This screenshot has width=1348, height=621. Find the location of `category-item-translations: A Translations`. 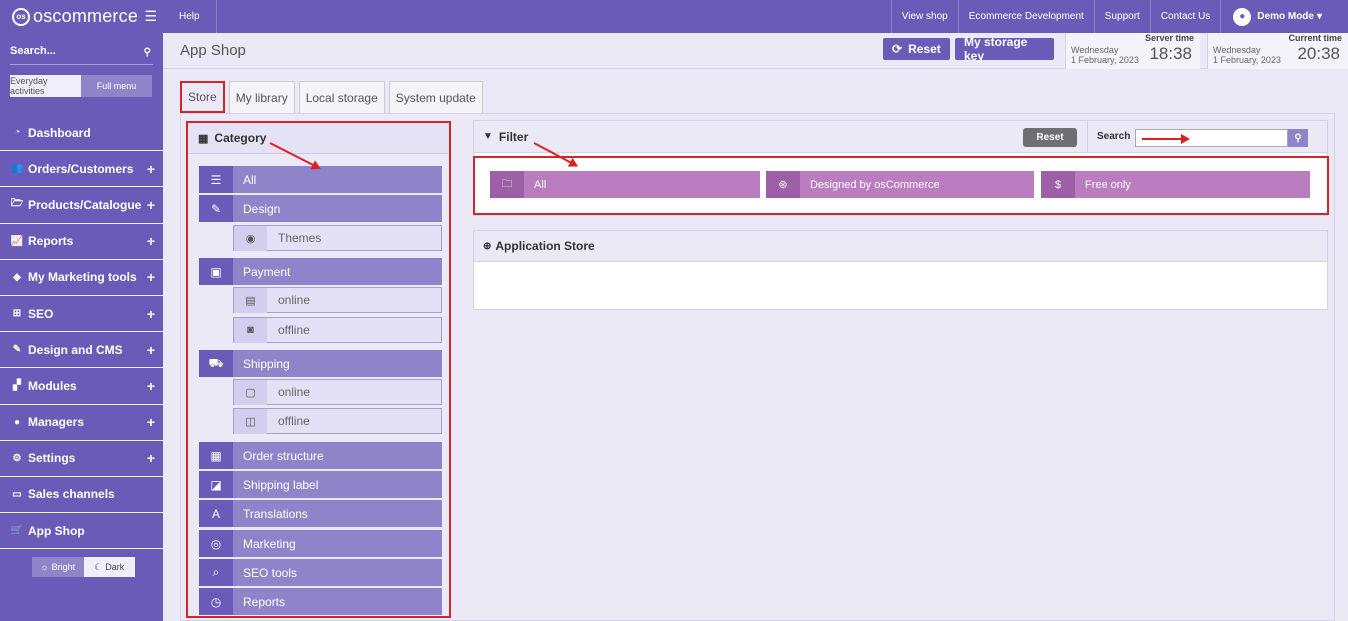

category-item-translations: A Translations is located at coordinates (320, 513).